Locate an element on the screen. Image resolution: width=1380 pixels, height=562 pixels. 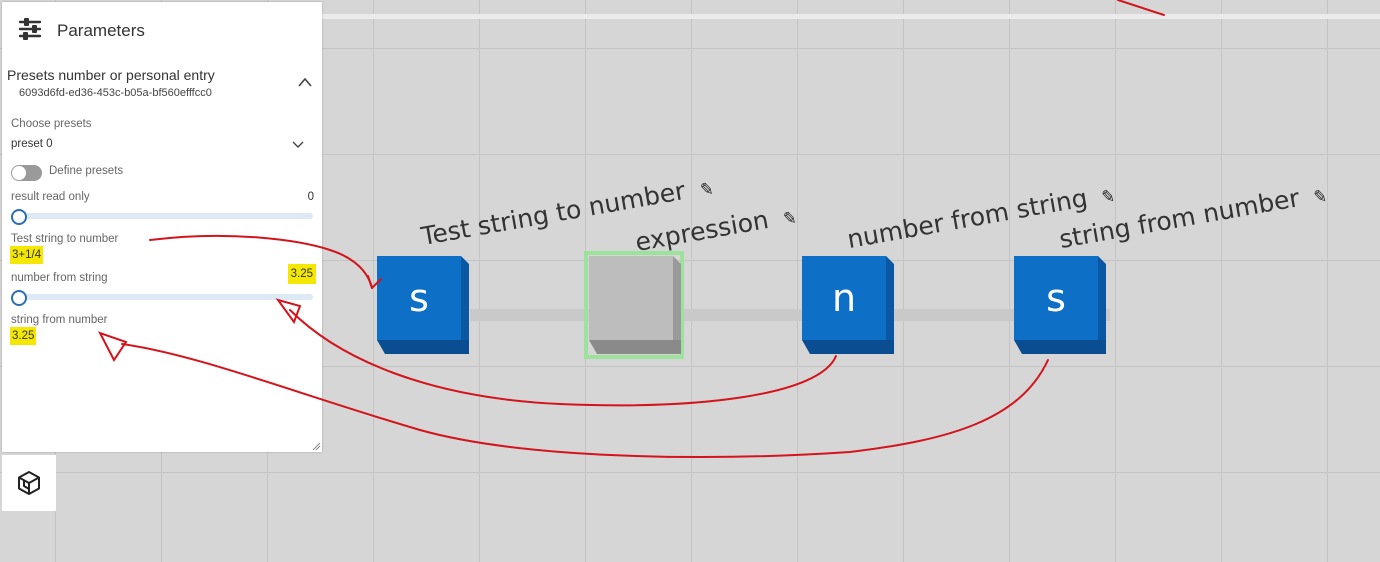
number-from-string-slider is located at coordinates (162, 297).